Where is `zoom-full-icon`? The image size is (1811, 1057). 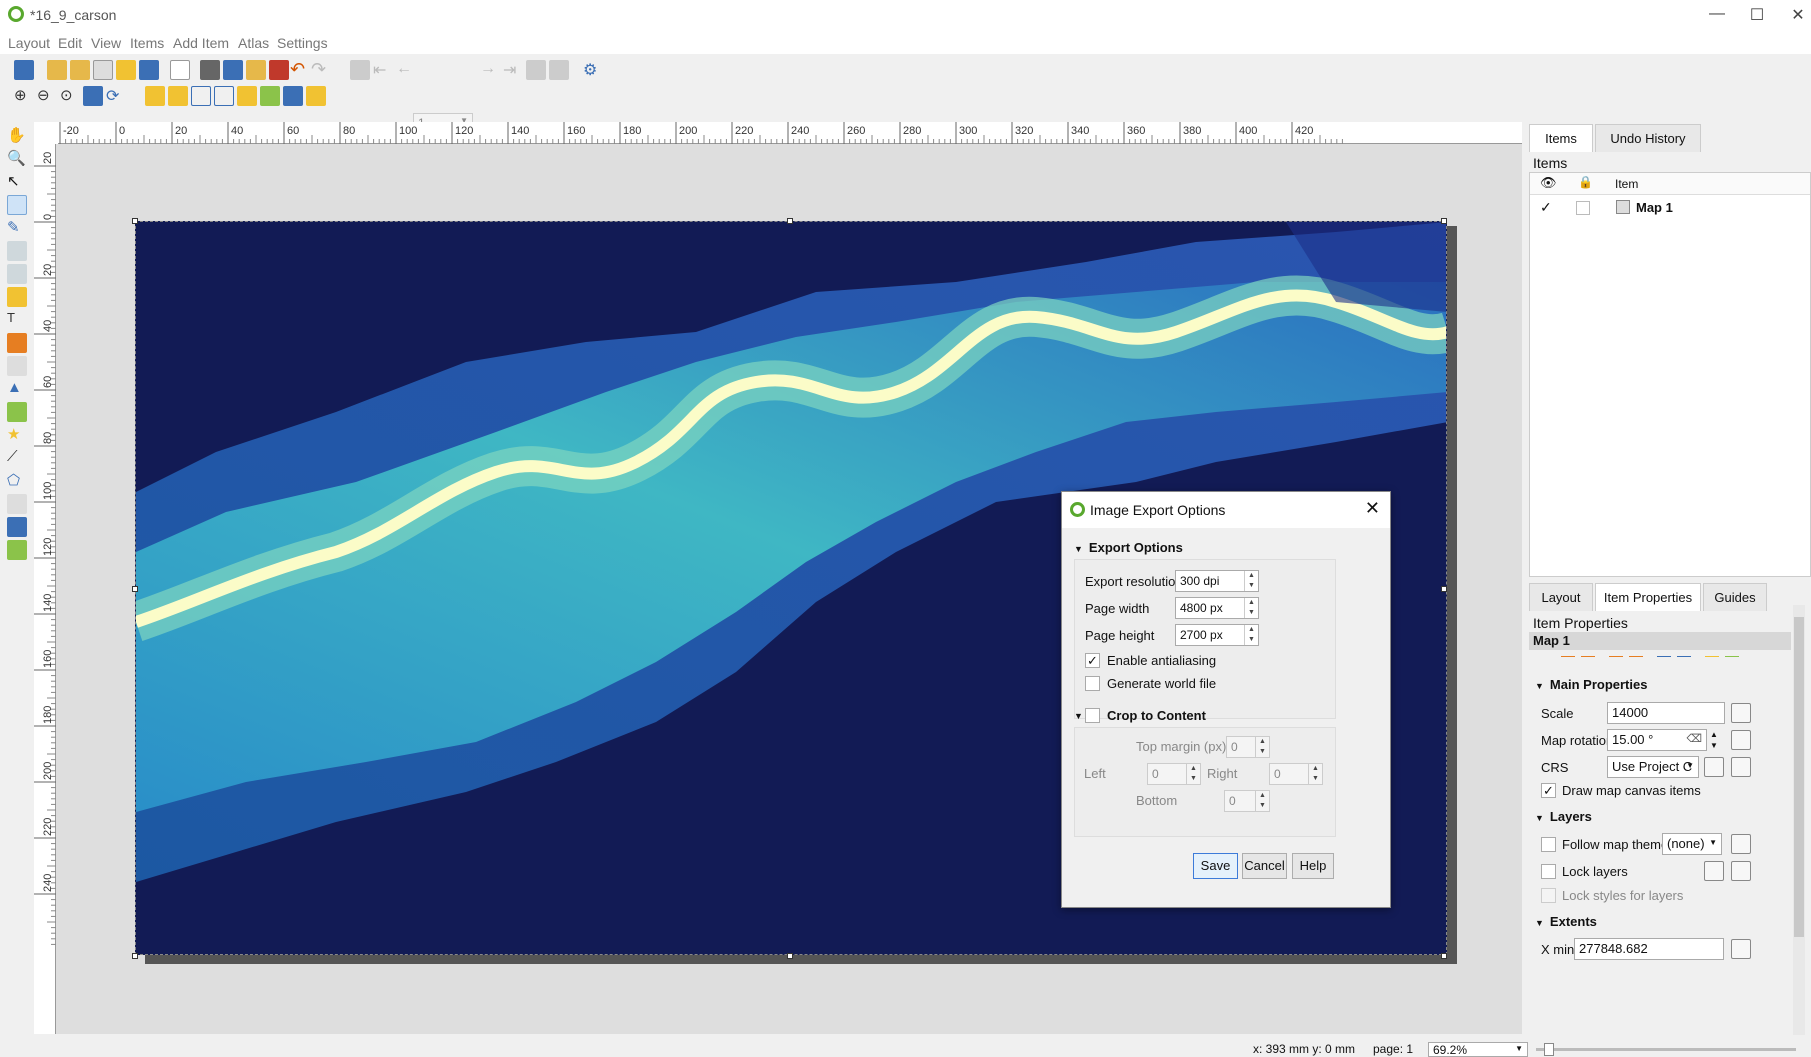 zoom-full-icon is located at coordinates (93, 96).